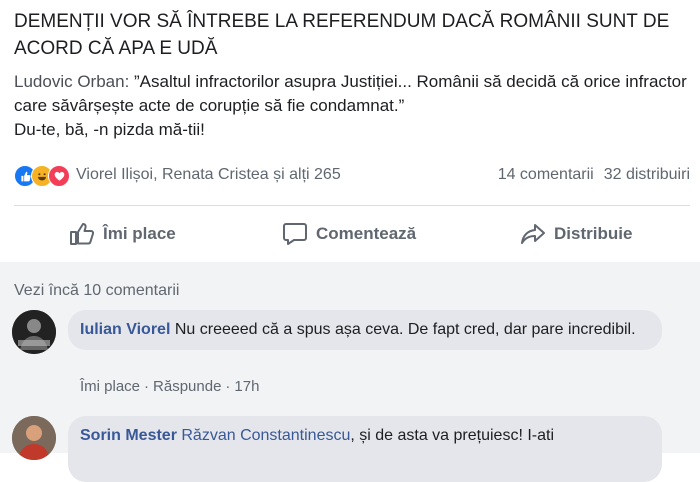 This screenshot has height=482, width=700. I want to click on like-button: Îmi place, so click(122, 234).